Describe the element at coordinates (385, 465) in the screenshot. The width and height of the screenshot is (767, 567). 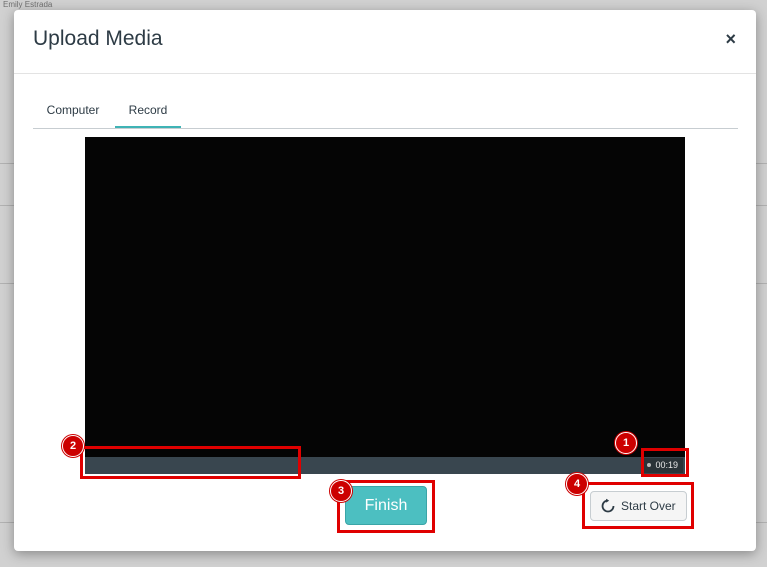
I see `recording-progress-bar: 00:19` at that location.